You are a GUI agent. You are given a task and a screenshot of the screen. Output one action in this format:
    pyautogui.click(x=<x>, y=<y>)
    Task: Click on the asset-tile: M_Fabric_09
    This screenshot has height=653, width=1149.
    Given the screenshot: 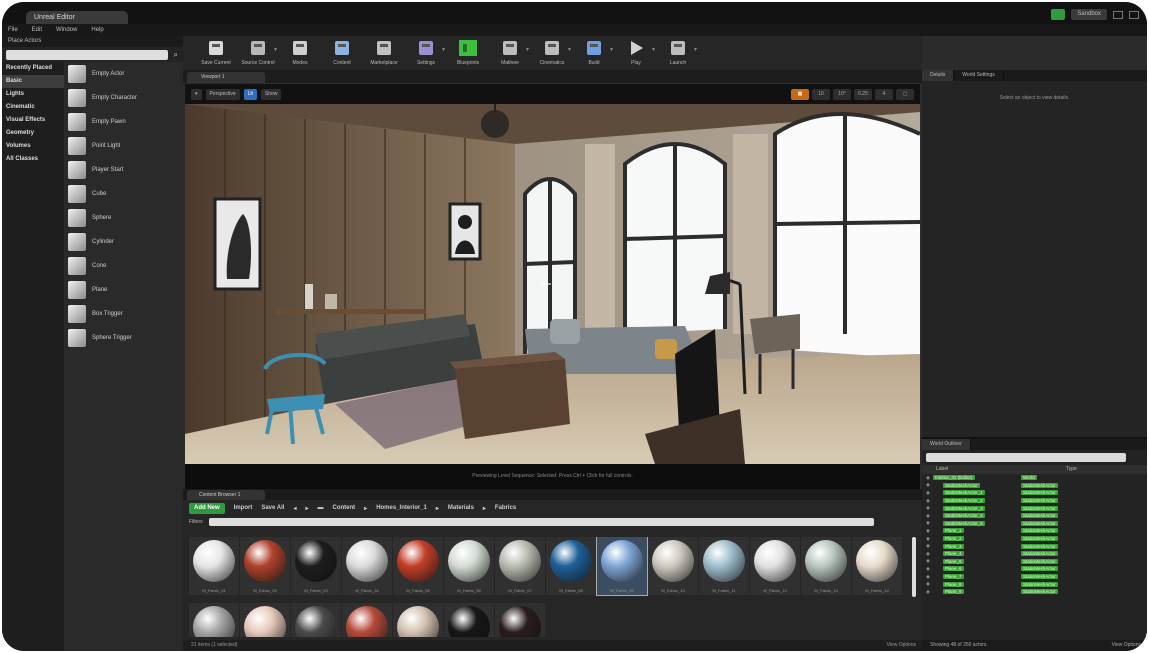 What is the action you would take?
    pyautogui.click(x=622, y=566)
    